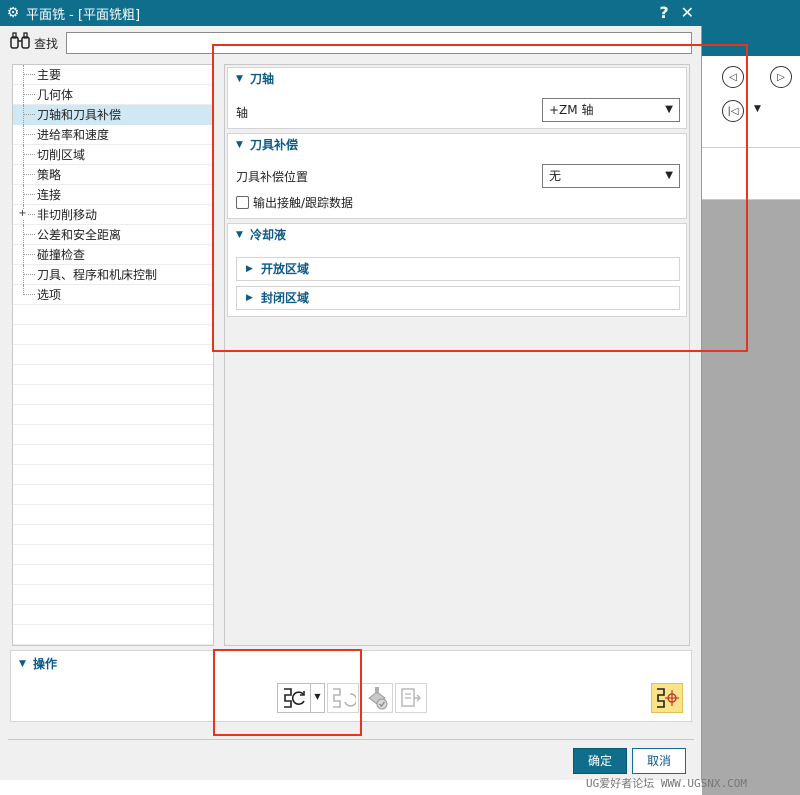 This screenshot has height=795, width=800. Describe the element at coordinates (663, 12) in the screenshot. I see `help-button: ?` at that location.